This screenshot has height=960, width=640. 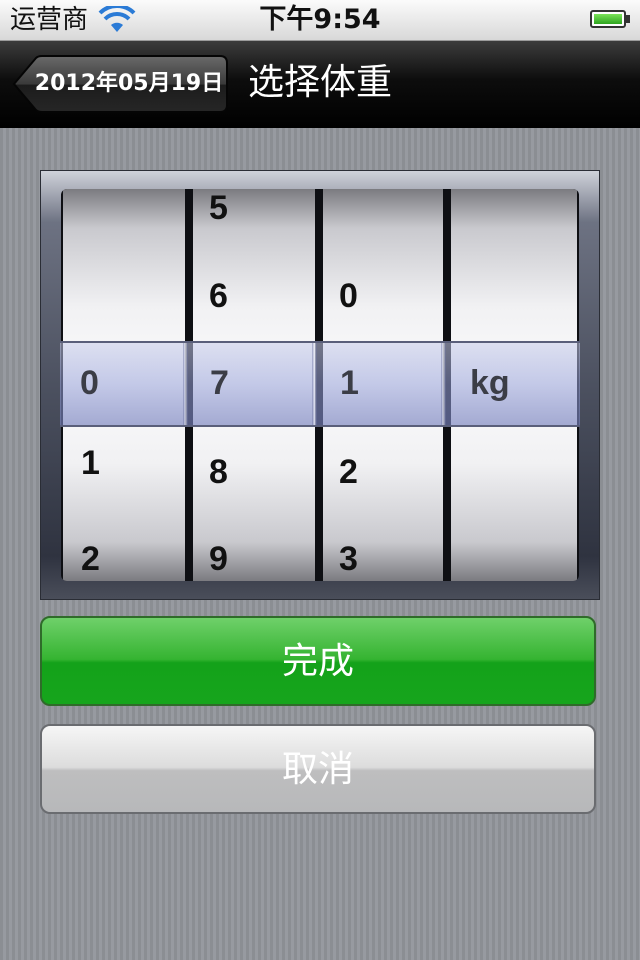 I want to click on wheel-item: 3, so click(x=348, y=559).